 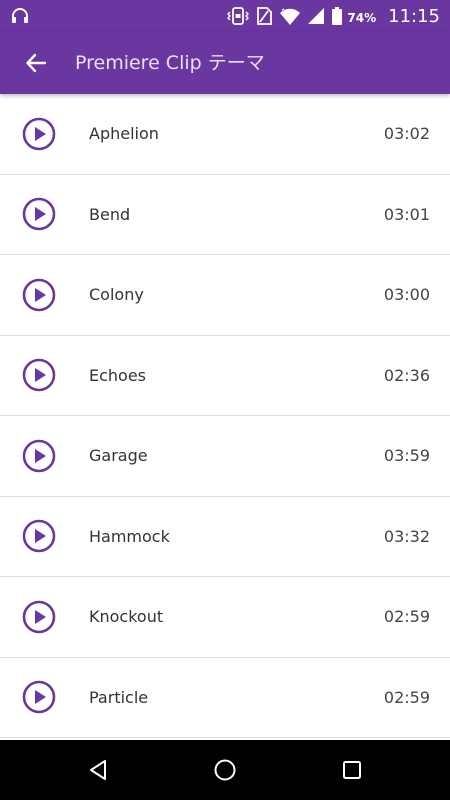 I want to click on theme-duration: 03:00, so click(x=406, y=294).